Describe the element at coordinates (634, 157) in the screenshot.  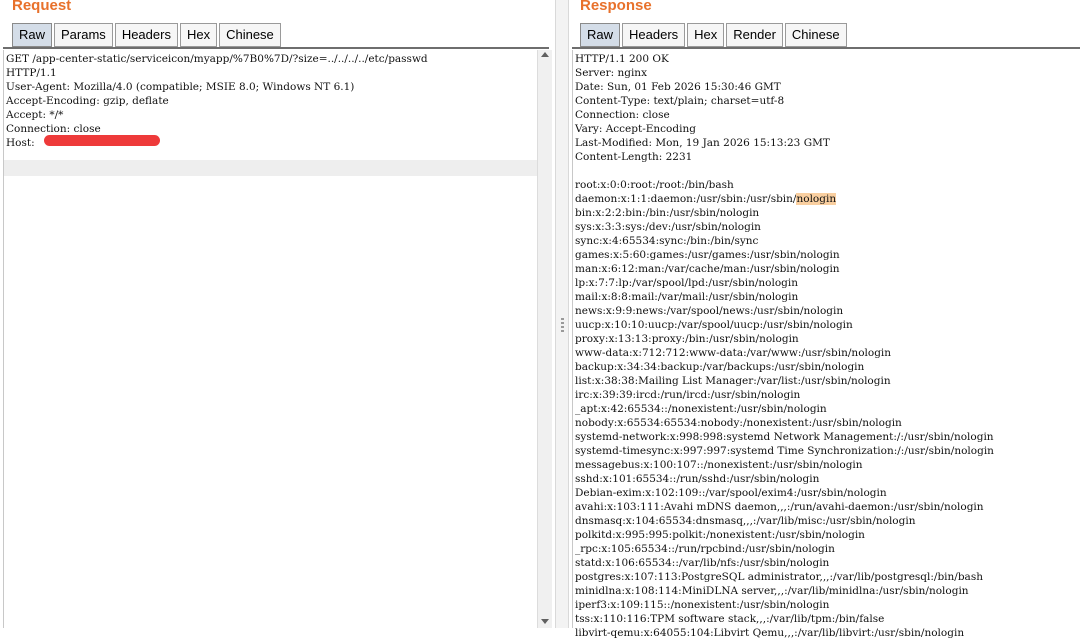
I see `response-header-line: Content-Length: 2231` at that location.